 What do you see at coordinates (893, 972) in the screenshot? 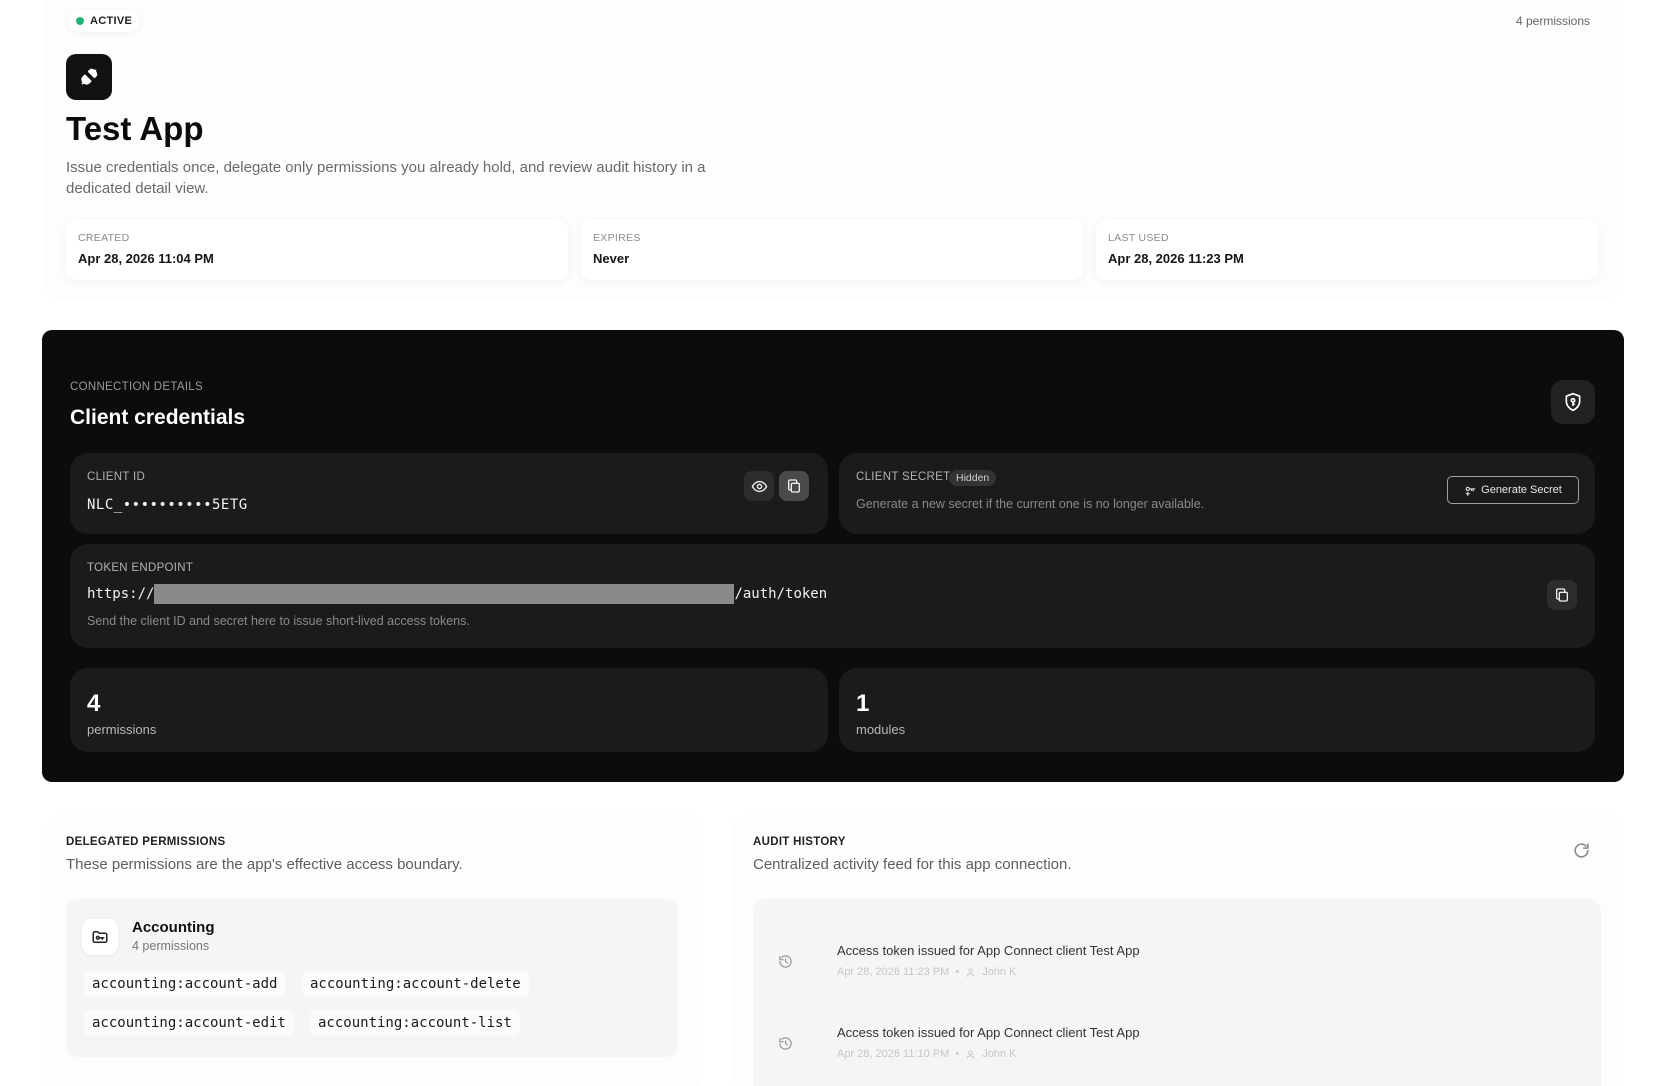
I see `audit-item-time: Apr 28, 2026 11:23 PM` at bounding box center [893, 972].